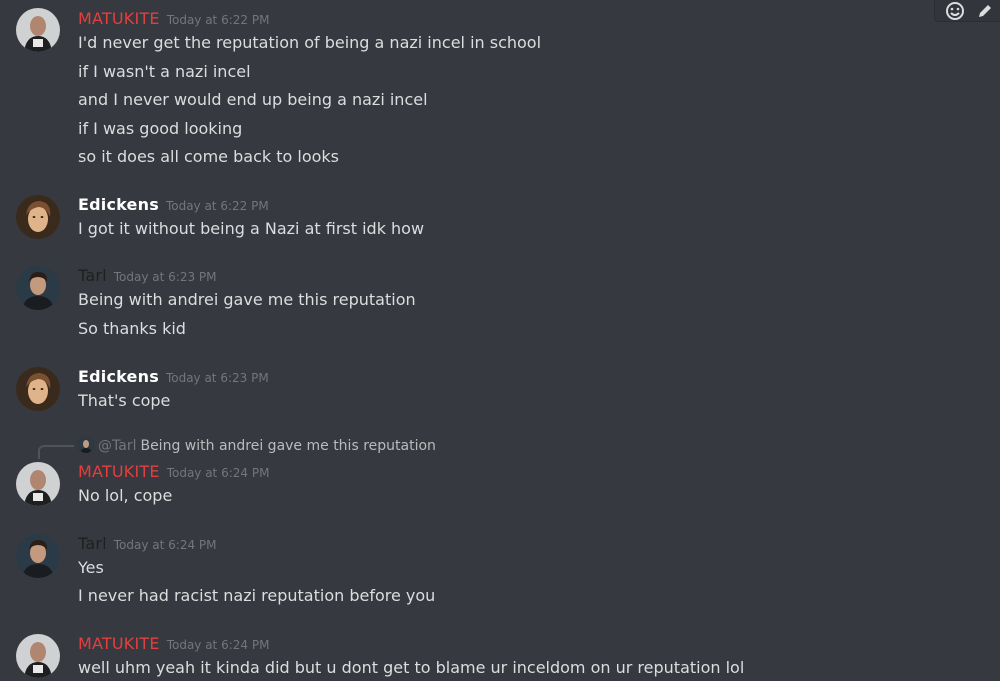  What do you see at coordinates (91, 567) in the screenshot?
I see `message-text: Yes` at bounding box center [91, 567].